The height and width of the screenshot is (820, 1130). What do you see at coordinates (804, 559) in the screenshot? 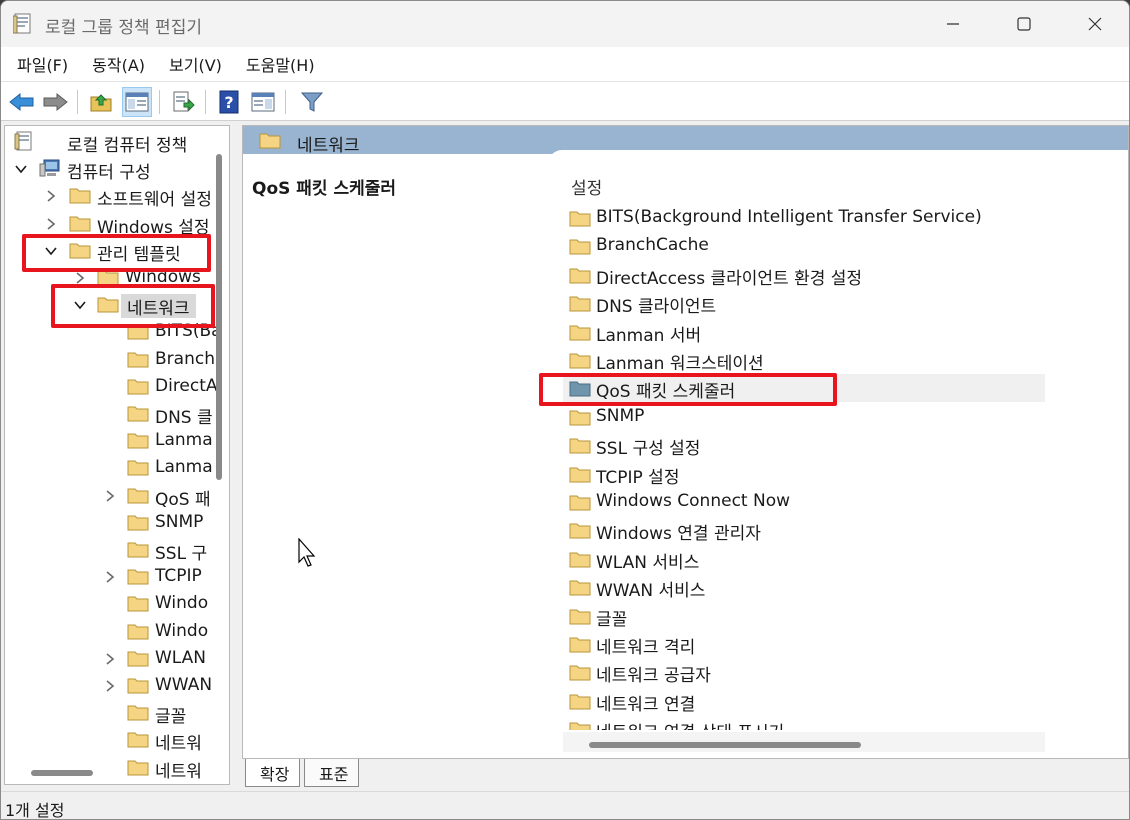
I see `list-item: WLAN 서비스` at bounding box center [804, 559].